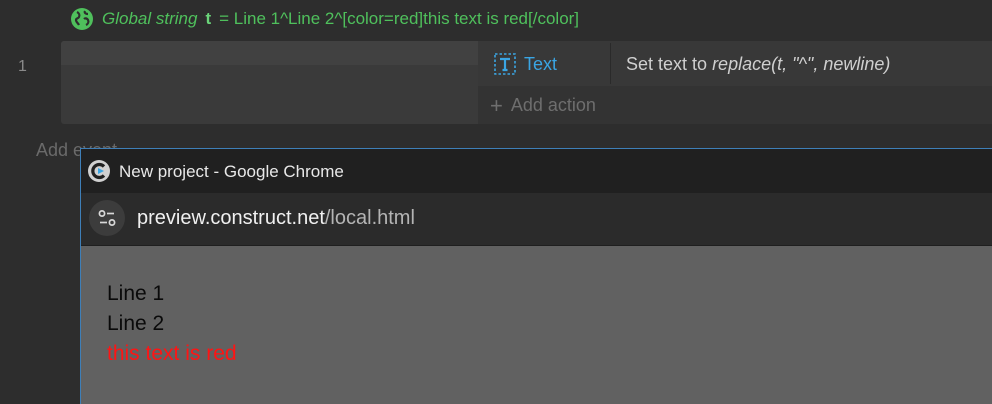 The width and height of the screenshot is (992, 404). Describe the element at coordinates (136, 293) in the screenshot. I see `preview-line-1: Line 1` at that location.